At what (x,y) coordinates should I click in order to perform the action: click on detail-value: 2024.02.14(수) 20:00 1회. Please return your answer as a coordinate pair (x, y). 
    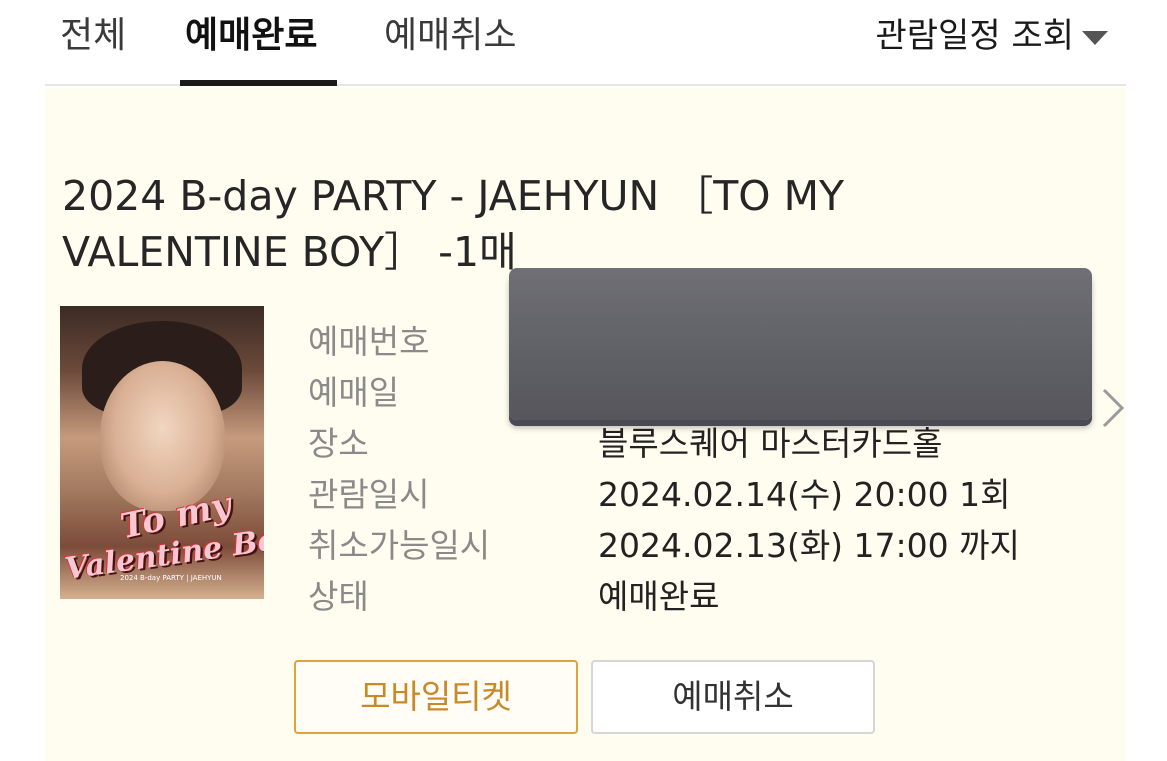
    Looking at the image, I should click on (804, 494).